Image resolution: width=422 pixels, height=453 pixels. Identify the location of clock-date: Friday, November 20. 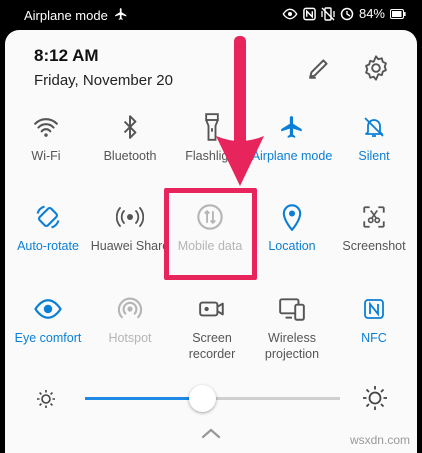
(103, 80).